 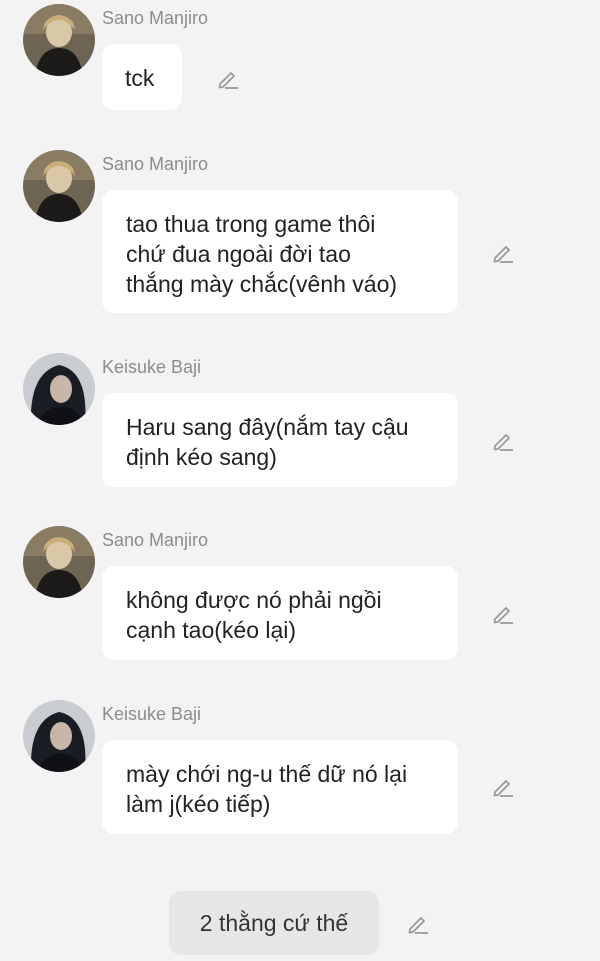 I want to click on message-text-line: không được nó phải ngồi, so click(x=254, y=600).